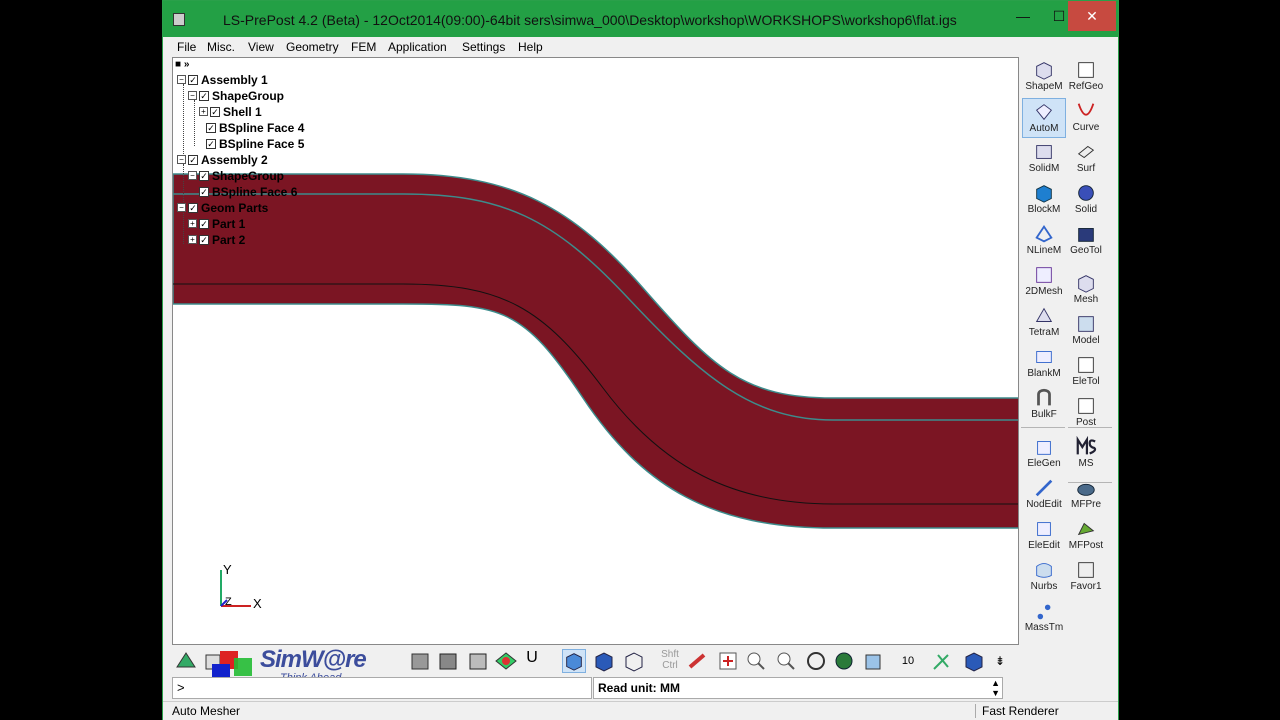 The width and height of the screenshot is (1280, 720). What do you see at coordinates (1044, 323) in the screenshot?
I see `tool-tetram-button: TetraM` at bounding box center [1044, 323].